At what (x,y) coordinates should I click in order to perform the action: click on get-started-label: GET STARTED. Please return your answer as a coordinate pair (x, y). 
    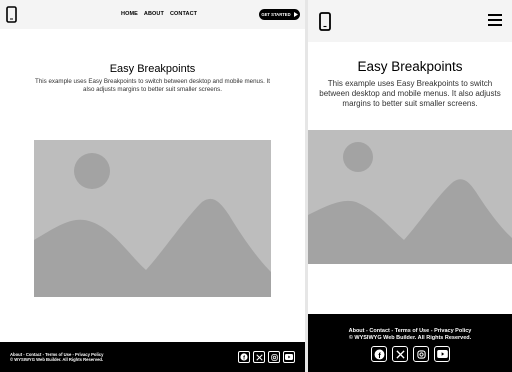
    Looking at the image, I should click on (276, 14).